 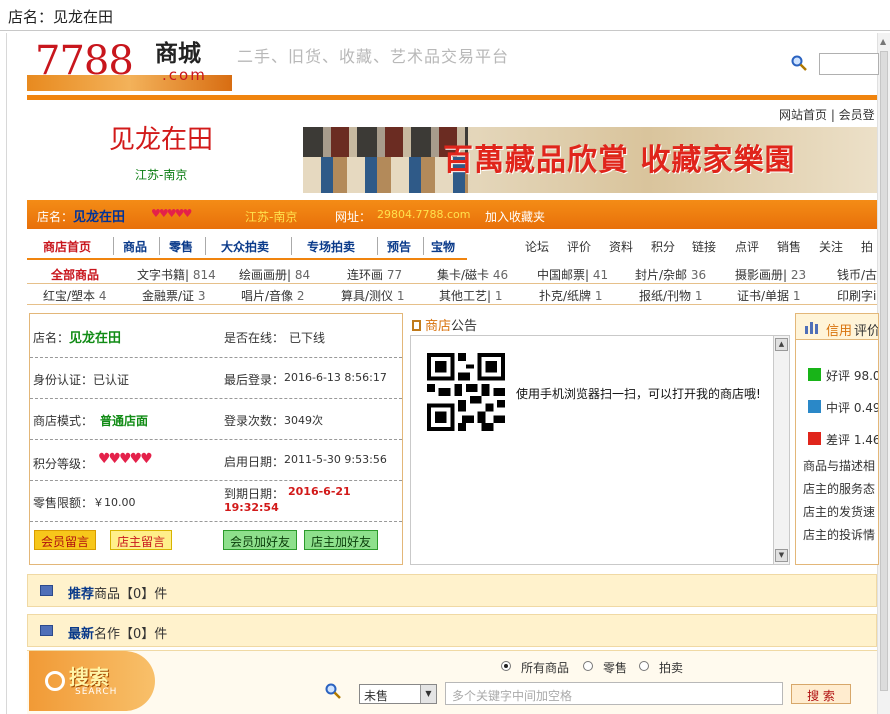 I want to click on category-label: 红宝/塑本, so click(x=69, y=296).